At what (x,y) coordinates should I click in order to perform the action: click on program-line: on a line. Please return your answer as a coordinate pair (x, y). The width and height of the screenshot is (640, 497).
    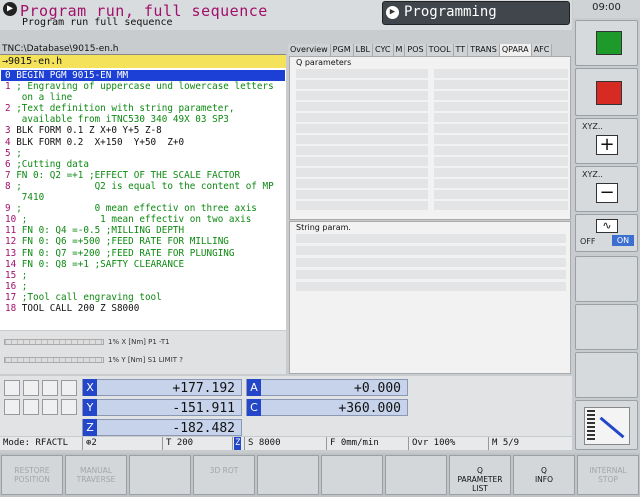
    Looking at the image, I should click on (143, 97).